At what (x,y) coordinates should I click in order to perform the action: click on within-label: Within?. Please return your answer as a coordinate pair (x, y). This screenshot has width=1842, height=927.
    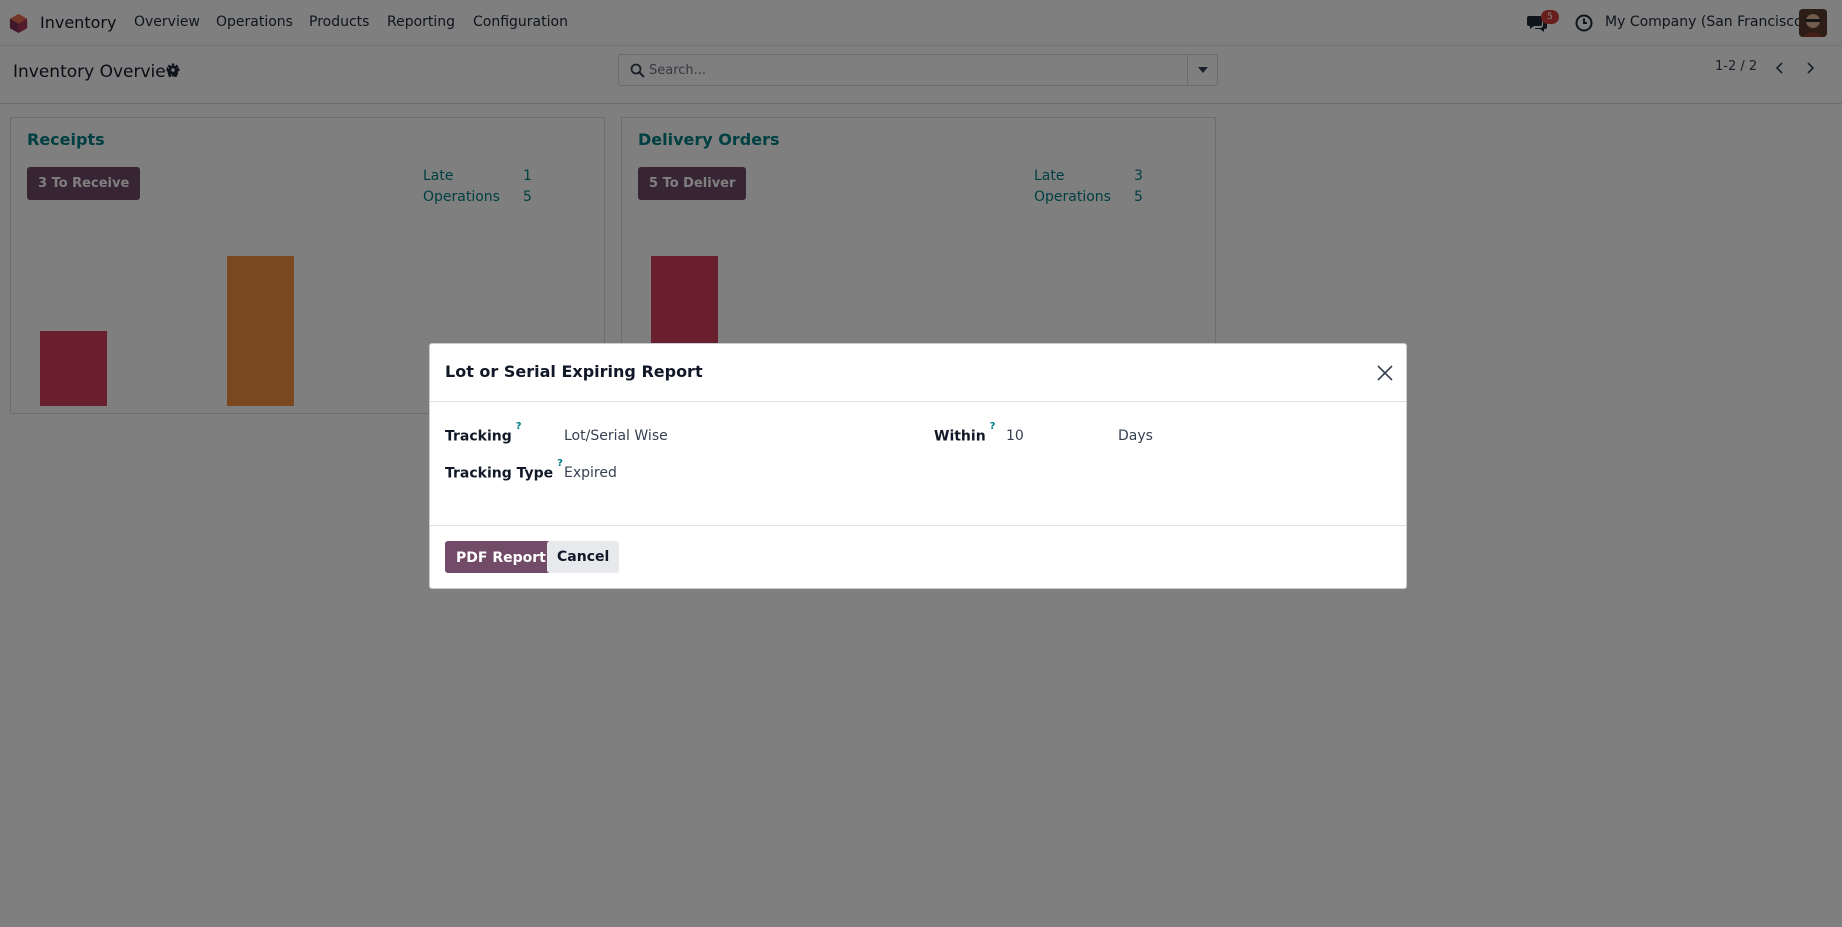
    Looking at the image, I should click on (965, 433).